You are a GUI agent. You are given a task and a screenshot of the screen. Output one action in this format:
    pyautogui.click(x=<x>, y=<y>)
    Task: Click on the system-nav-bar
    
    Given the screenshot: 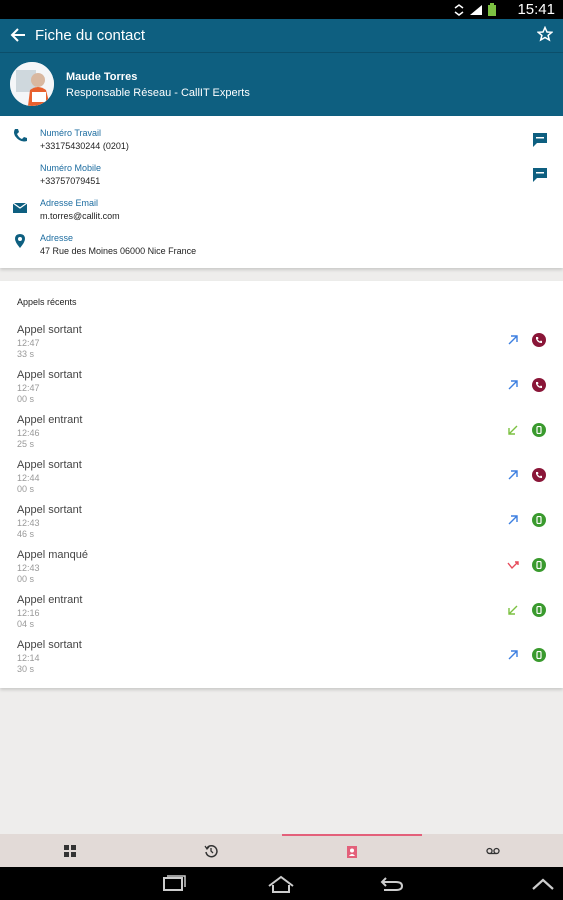 What is the action you would take?
    pyautogui.click(x=281, y=883)
    